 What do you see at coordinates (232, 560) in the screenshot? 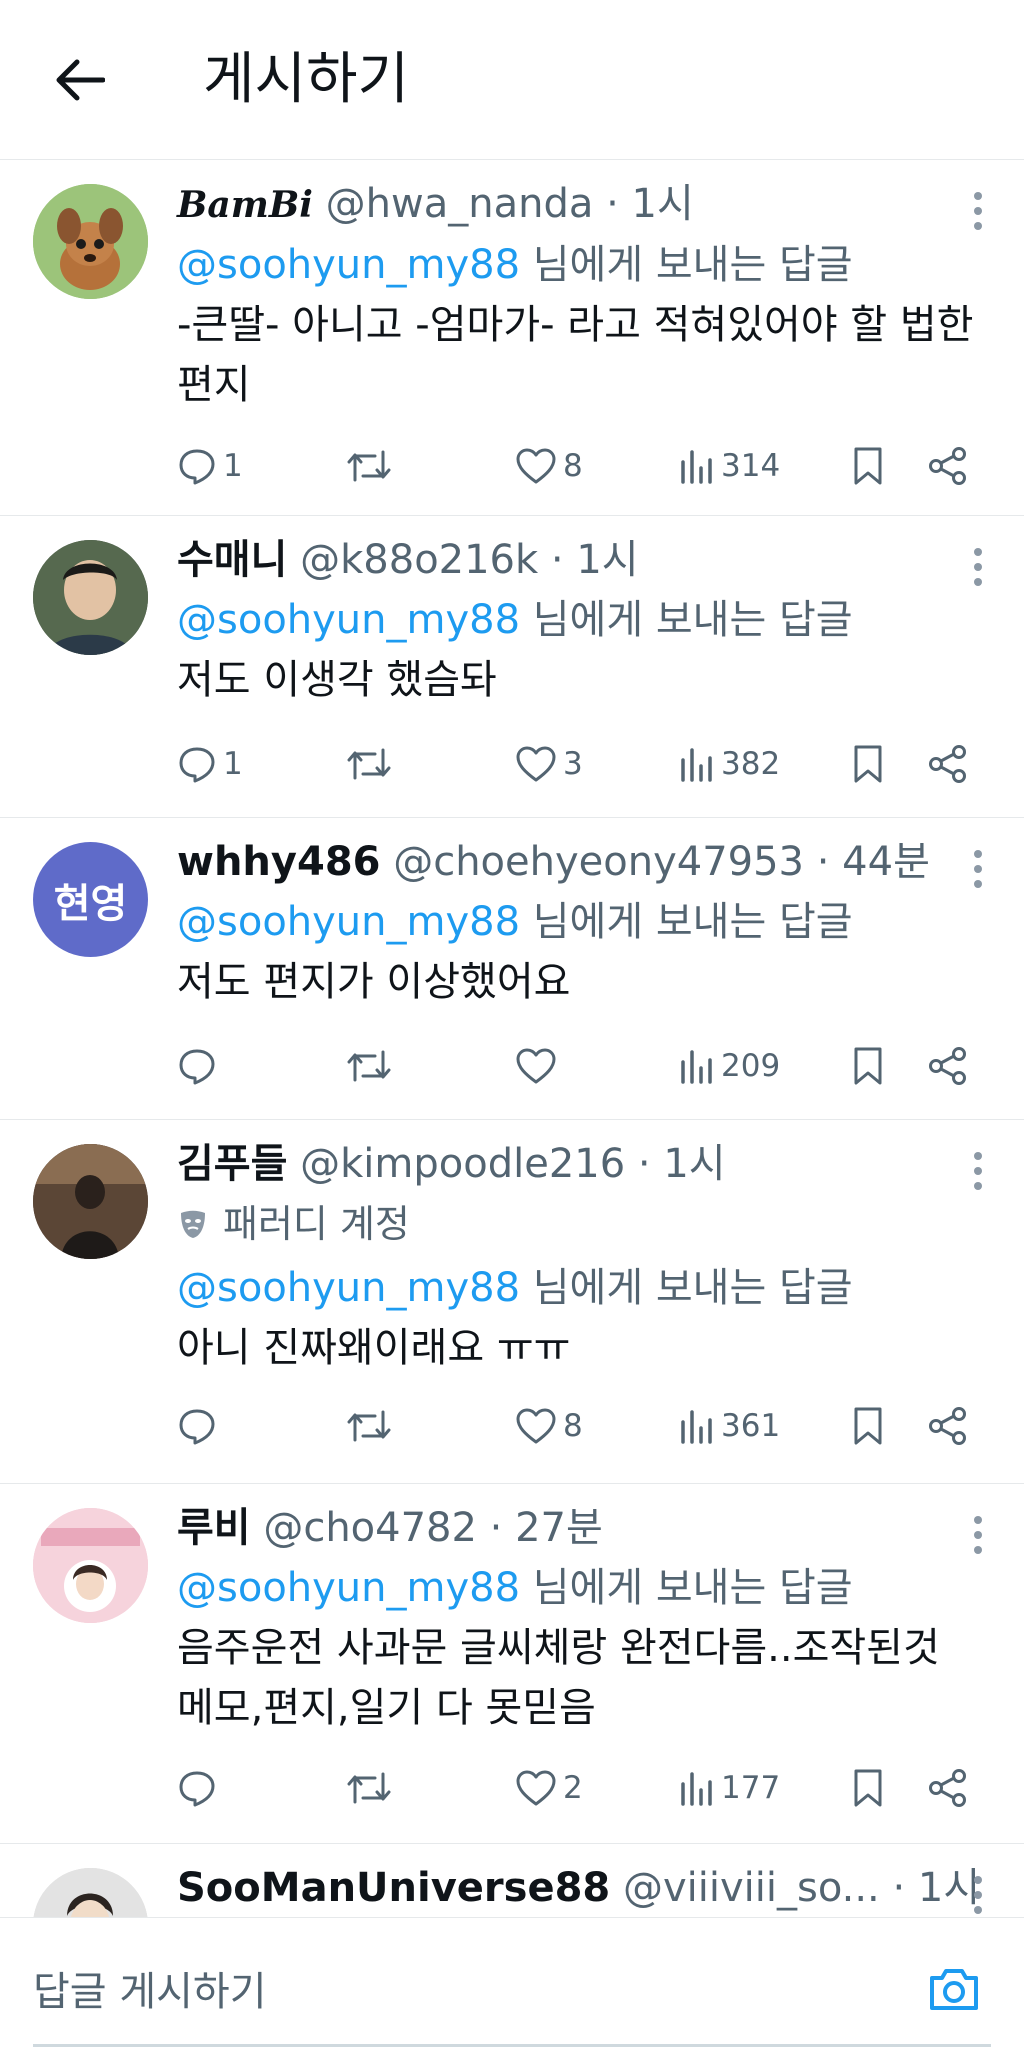
I see `display-name: 수매니` at bounding box center [232, 560].